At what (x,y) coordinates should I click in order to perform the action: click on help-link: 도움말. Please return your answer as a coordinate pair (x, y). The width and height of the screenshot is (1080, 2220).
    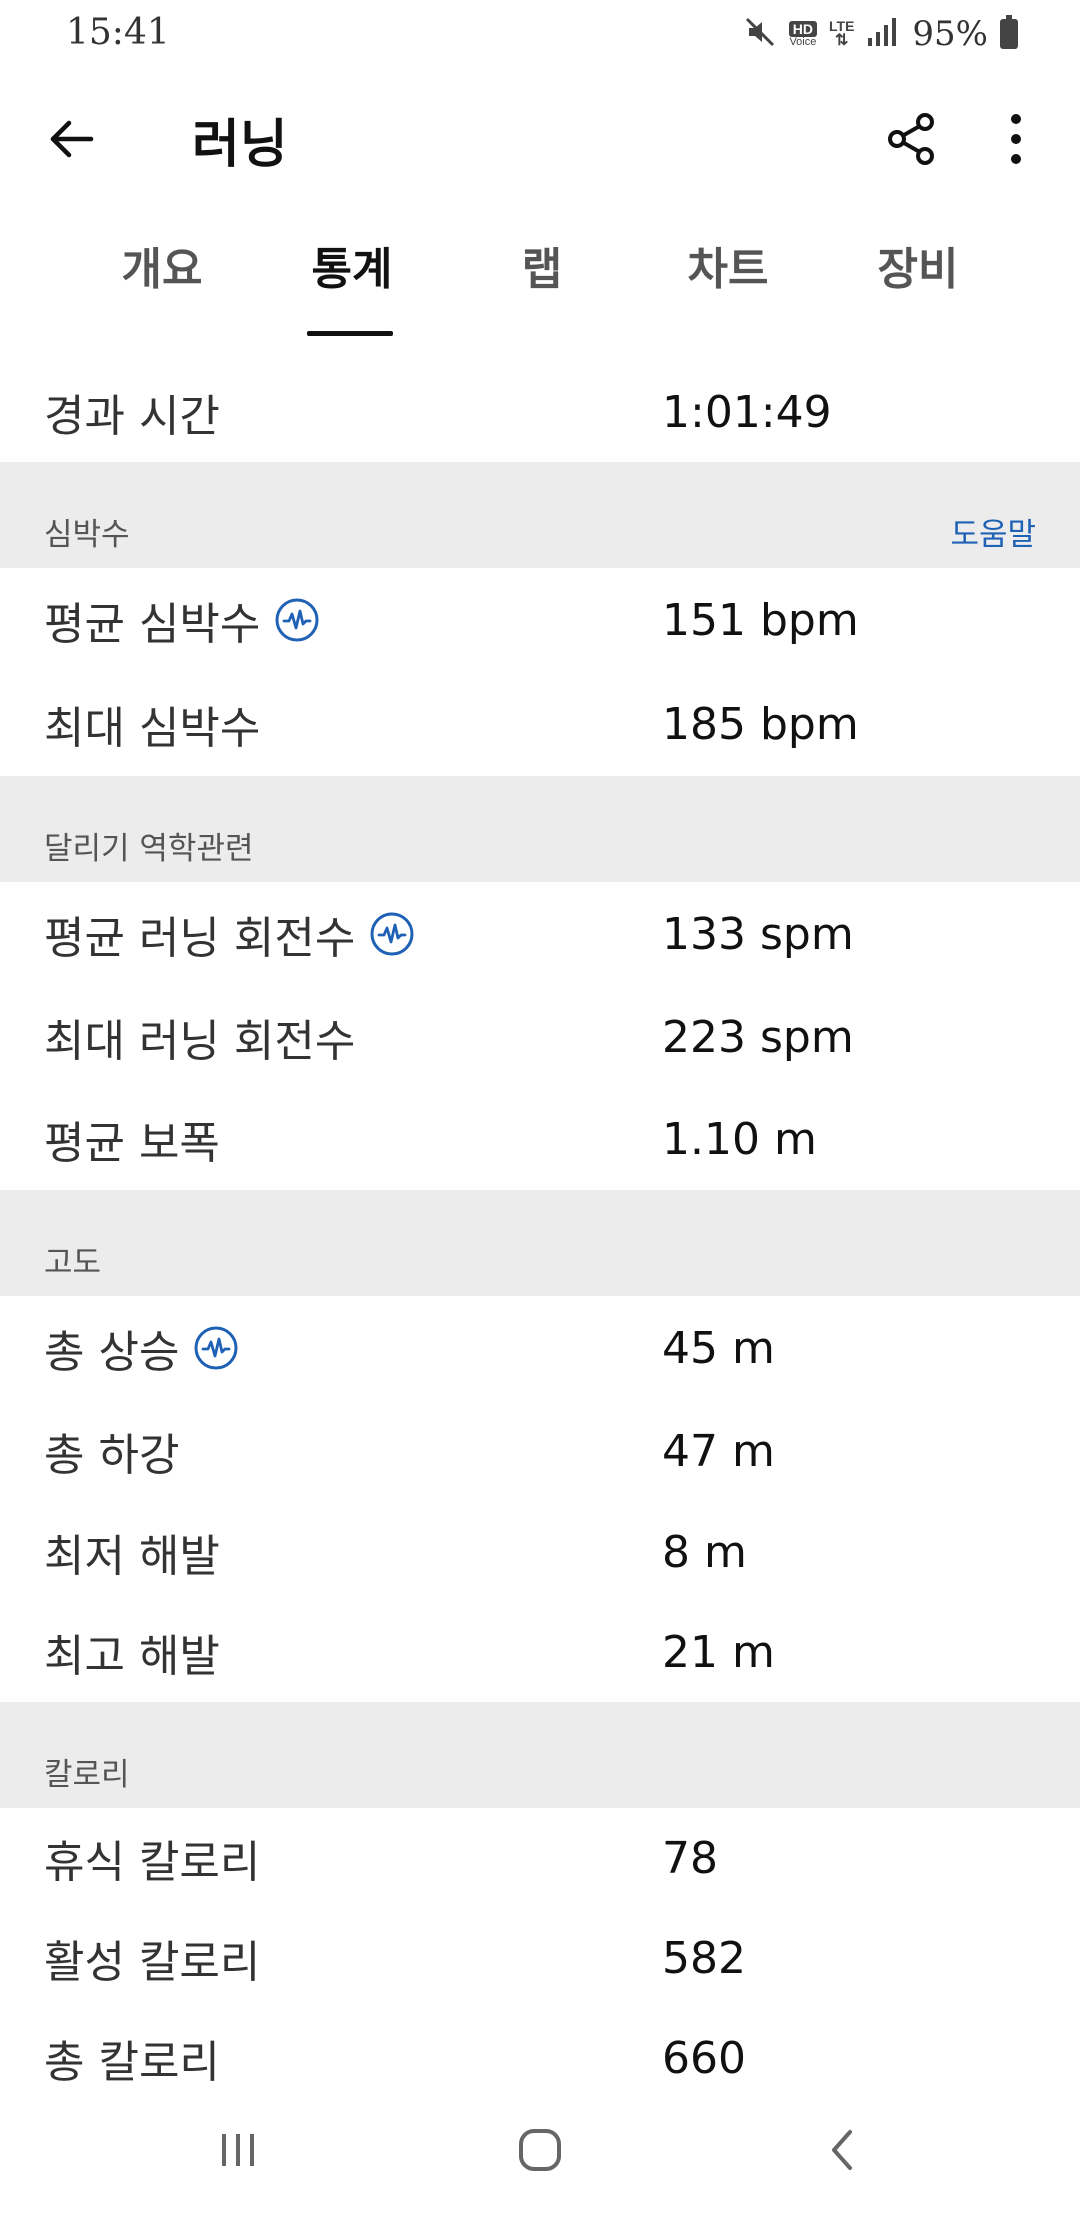
    Looking at the image, I should click on (993, 531).